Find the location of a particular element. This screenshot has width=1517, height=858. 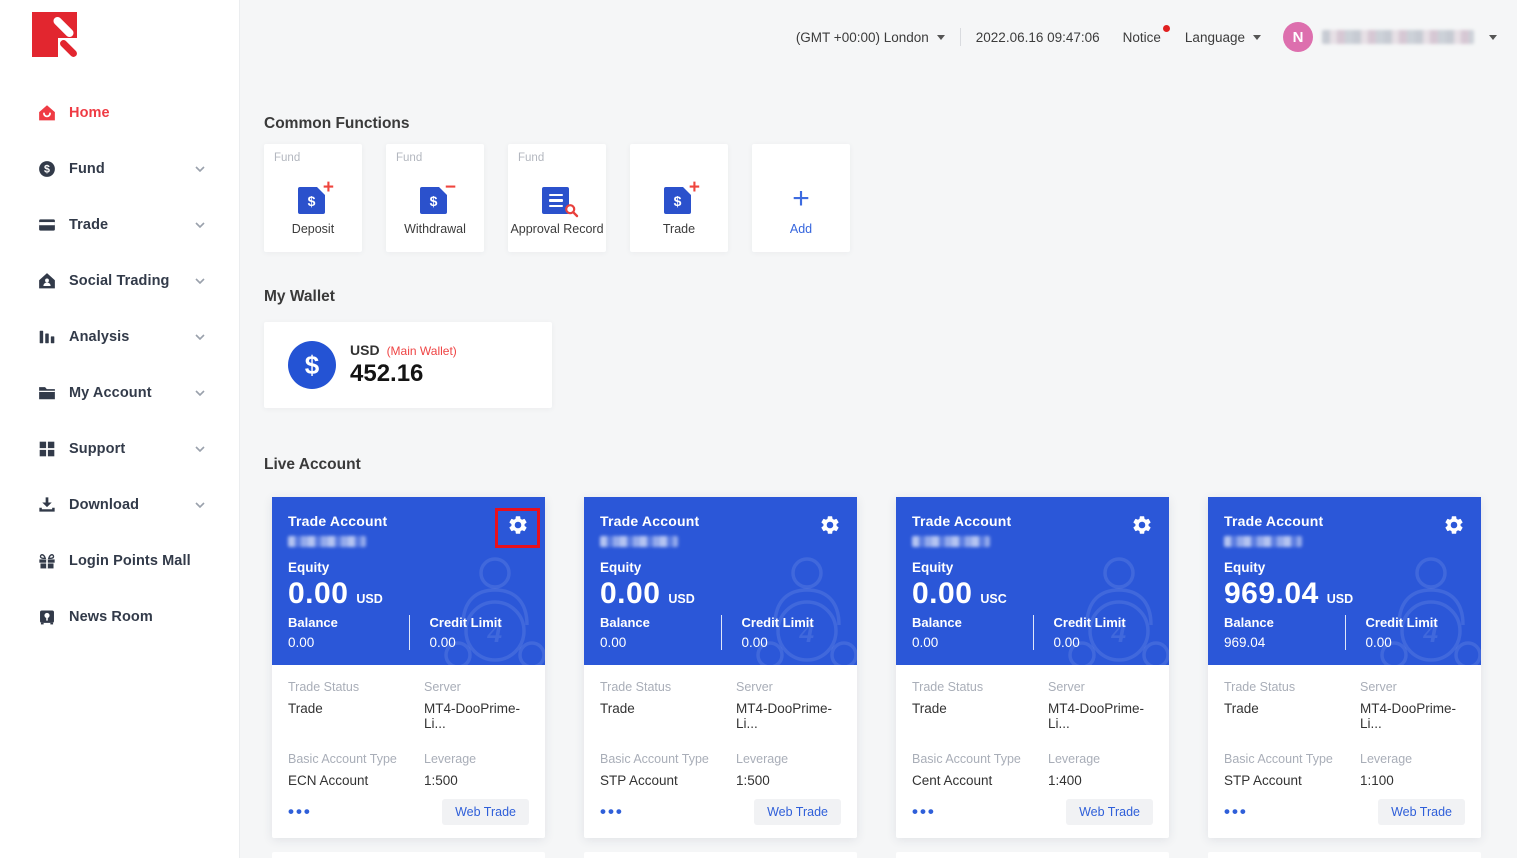

datetime-label: 2022.06.16 09:47:06 is located at coordinates (1037, 37).